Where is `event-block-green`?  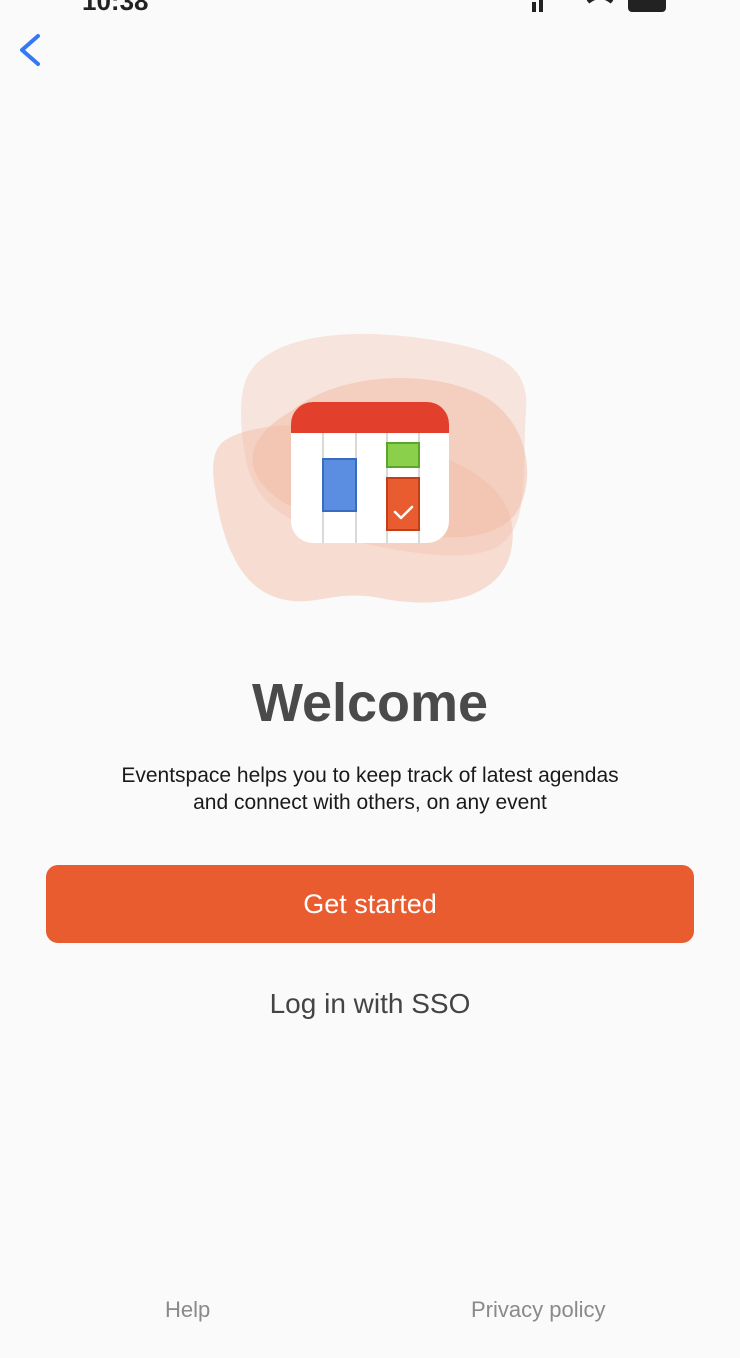
event-block-green is located at coordinates (403, 455).